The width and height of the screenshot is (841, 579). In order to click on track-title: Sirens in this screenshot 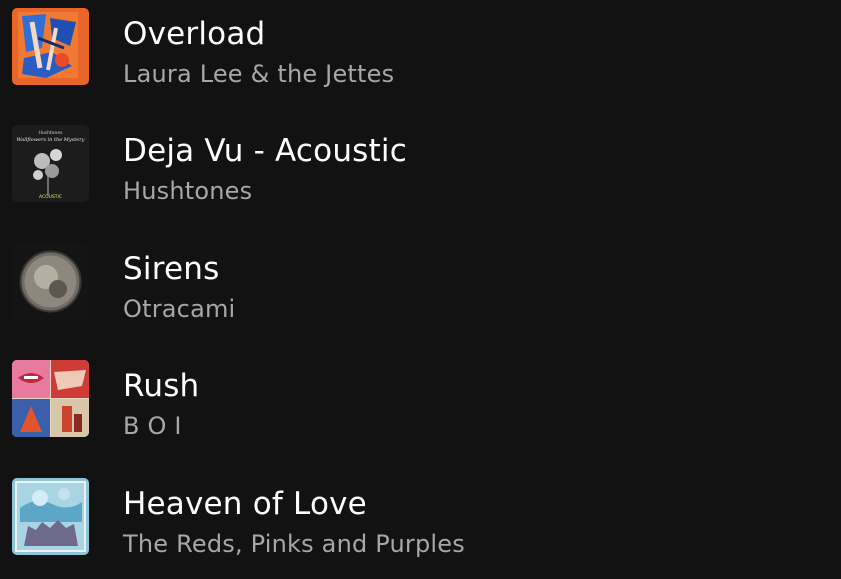, I will do `click(171, 269)`.